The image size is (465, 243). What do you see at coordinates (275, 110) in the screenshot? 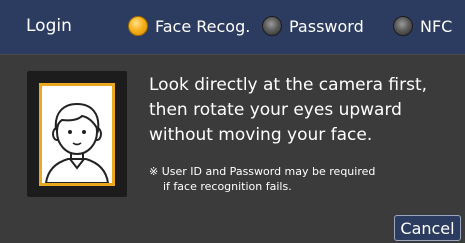
I see `instruction-line: then rotate your eyes upward` at bounding box center [275, 110].